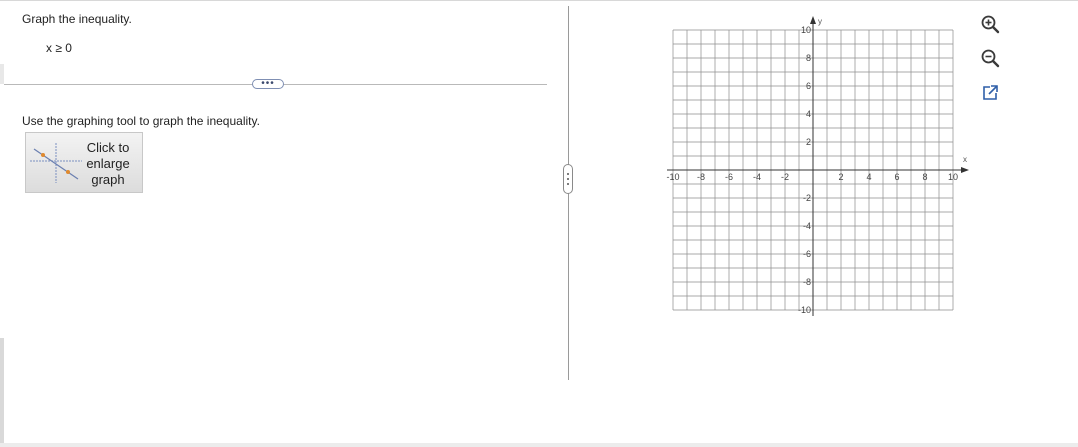 Image resolution: width=1078 pixels, height=447 pixels. Describe the element at coordinates (539, 445) in the screenshot. I see `bottom-scrollbar` at that location.